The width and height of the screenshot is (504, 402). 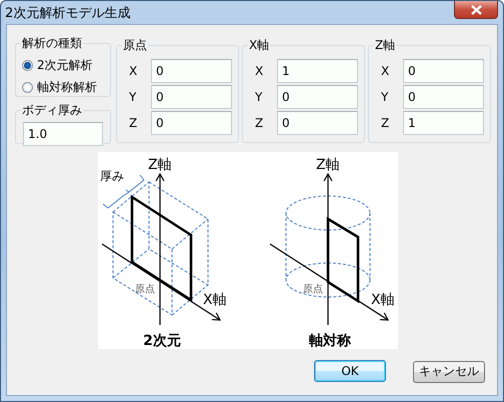 What do you see at coordinates (59, 87) in the screenshot?
I see `radio-option: 軸対称解析` at bounding box center [59, 87].